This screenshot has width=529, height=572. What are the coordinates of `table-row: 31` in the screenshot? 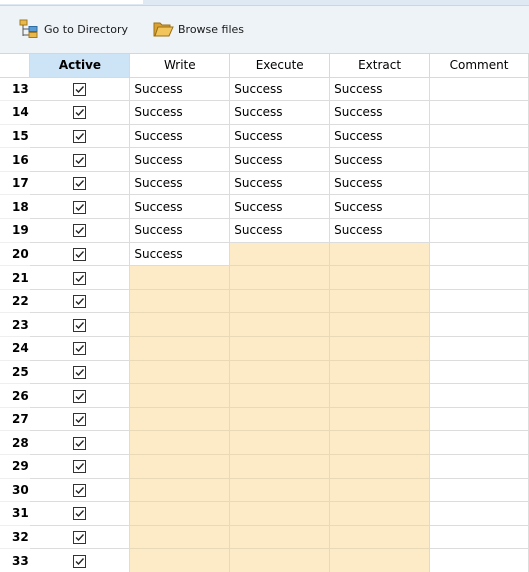 It's located at (264, 513).